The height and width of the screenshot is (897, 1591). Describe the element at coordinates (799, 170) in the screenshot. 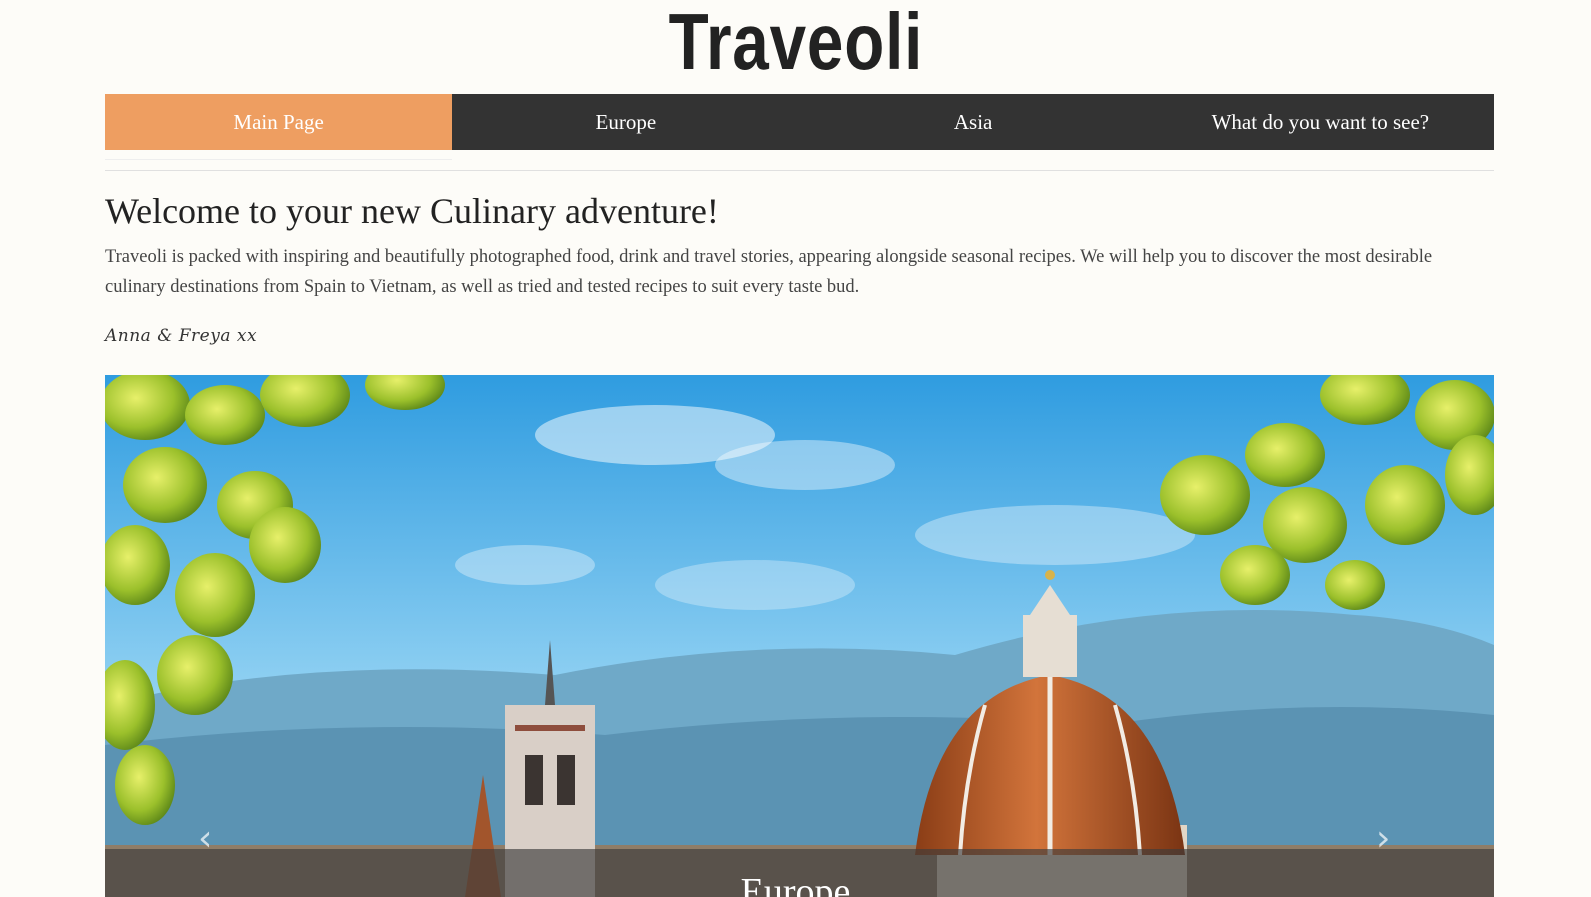

I see `divider` at that location.